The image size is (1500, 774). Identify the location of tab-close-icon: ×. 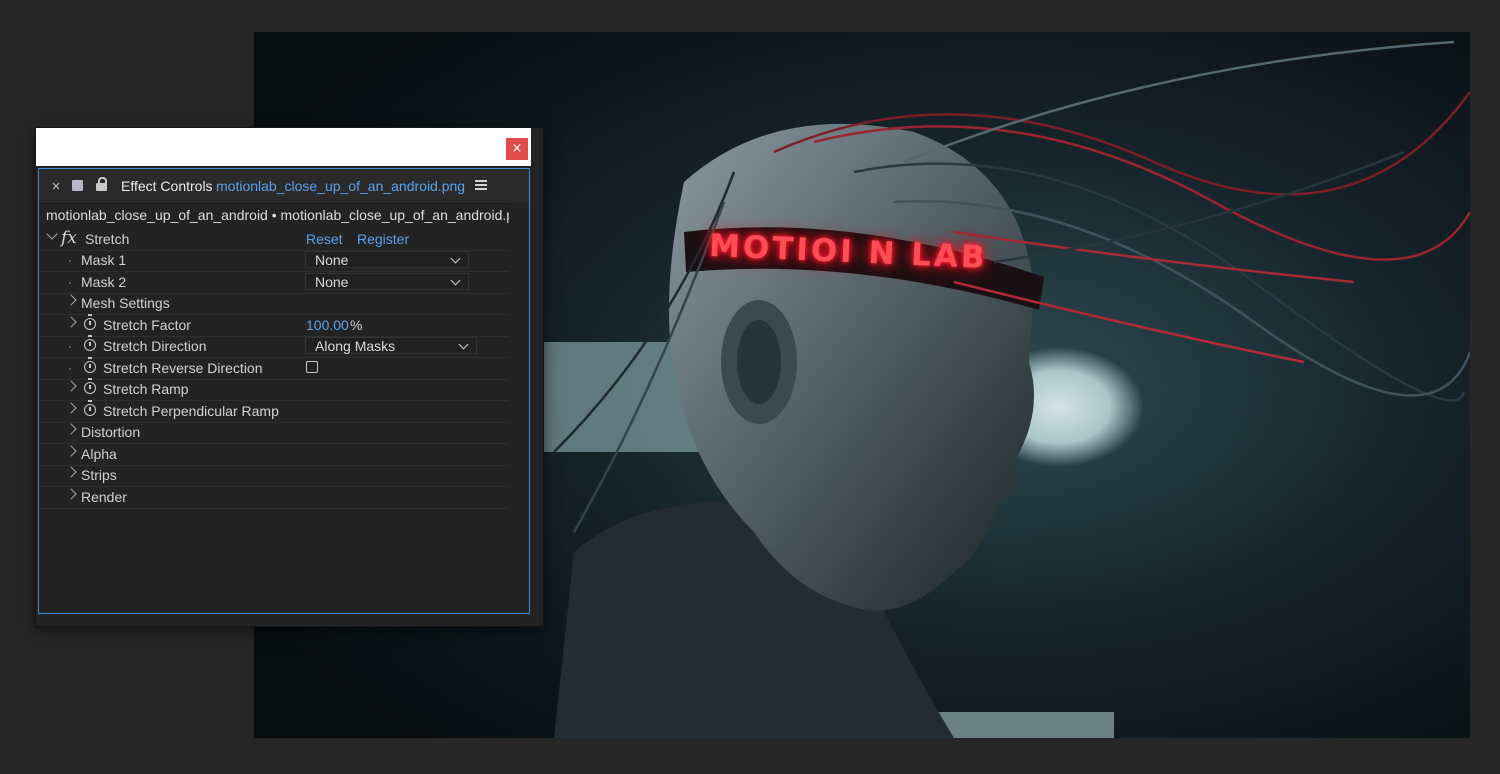
(56, 186).